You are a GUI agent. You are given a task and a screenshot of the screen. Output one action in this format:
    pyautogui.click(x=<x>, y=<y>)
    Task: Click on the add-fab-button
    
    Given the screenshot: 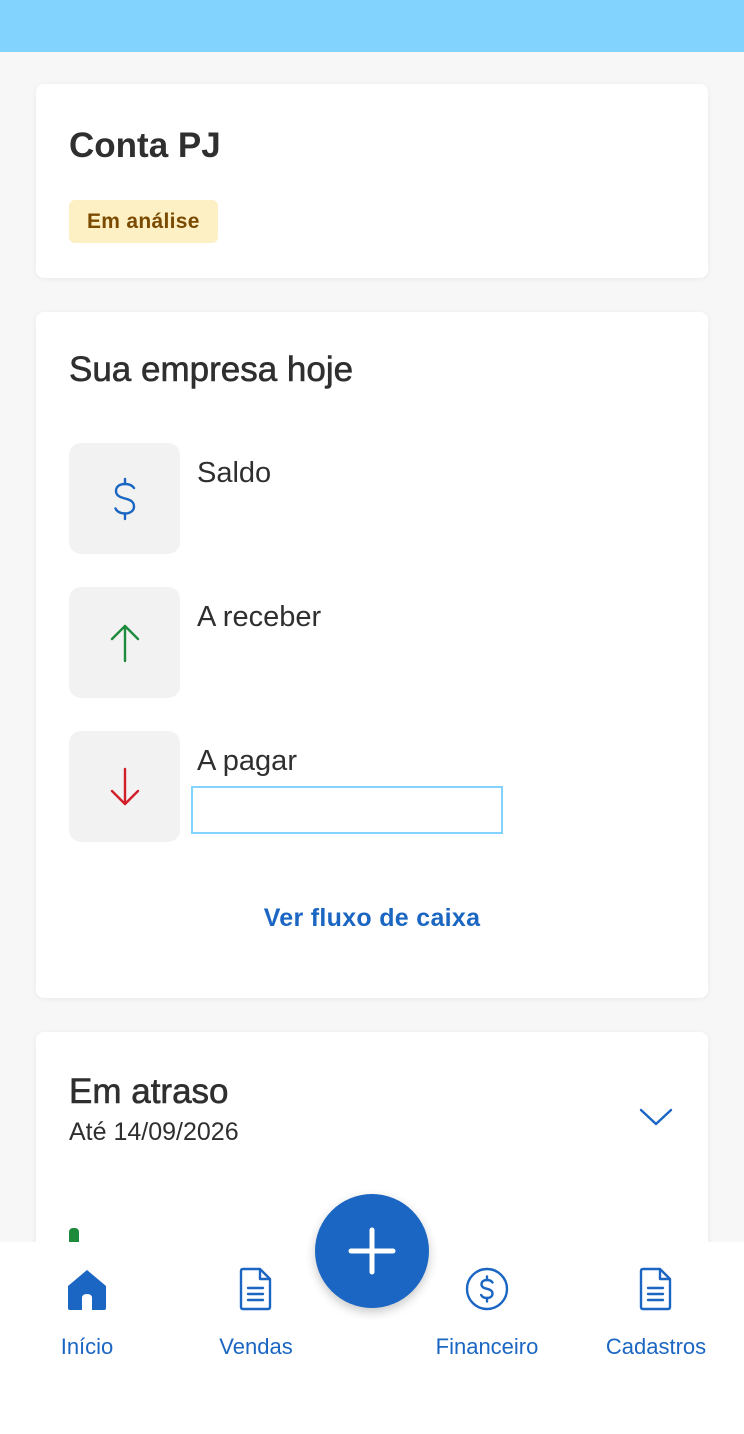 What is the action you would take?
    pyautogui.click(x=372, y=1251)
    